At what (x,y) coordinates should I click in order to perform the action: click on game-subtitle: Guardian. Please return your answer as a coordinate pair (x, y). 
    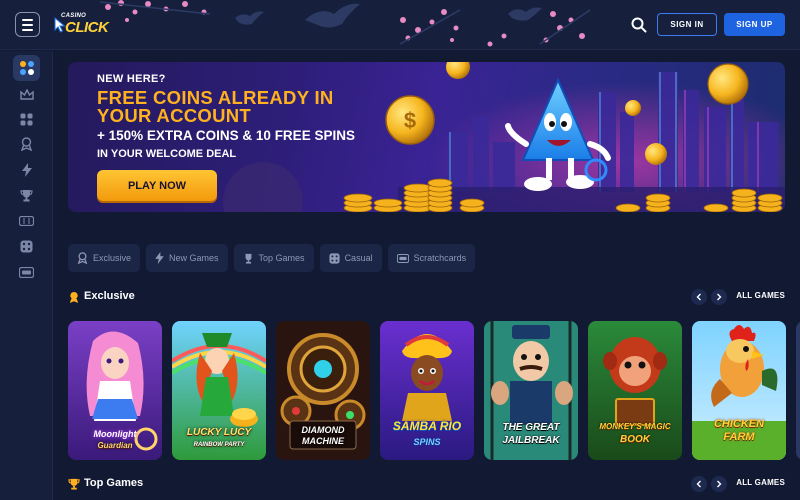
    Looking at the image, I should click on (115, 445).